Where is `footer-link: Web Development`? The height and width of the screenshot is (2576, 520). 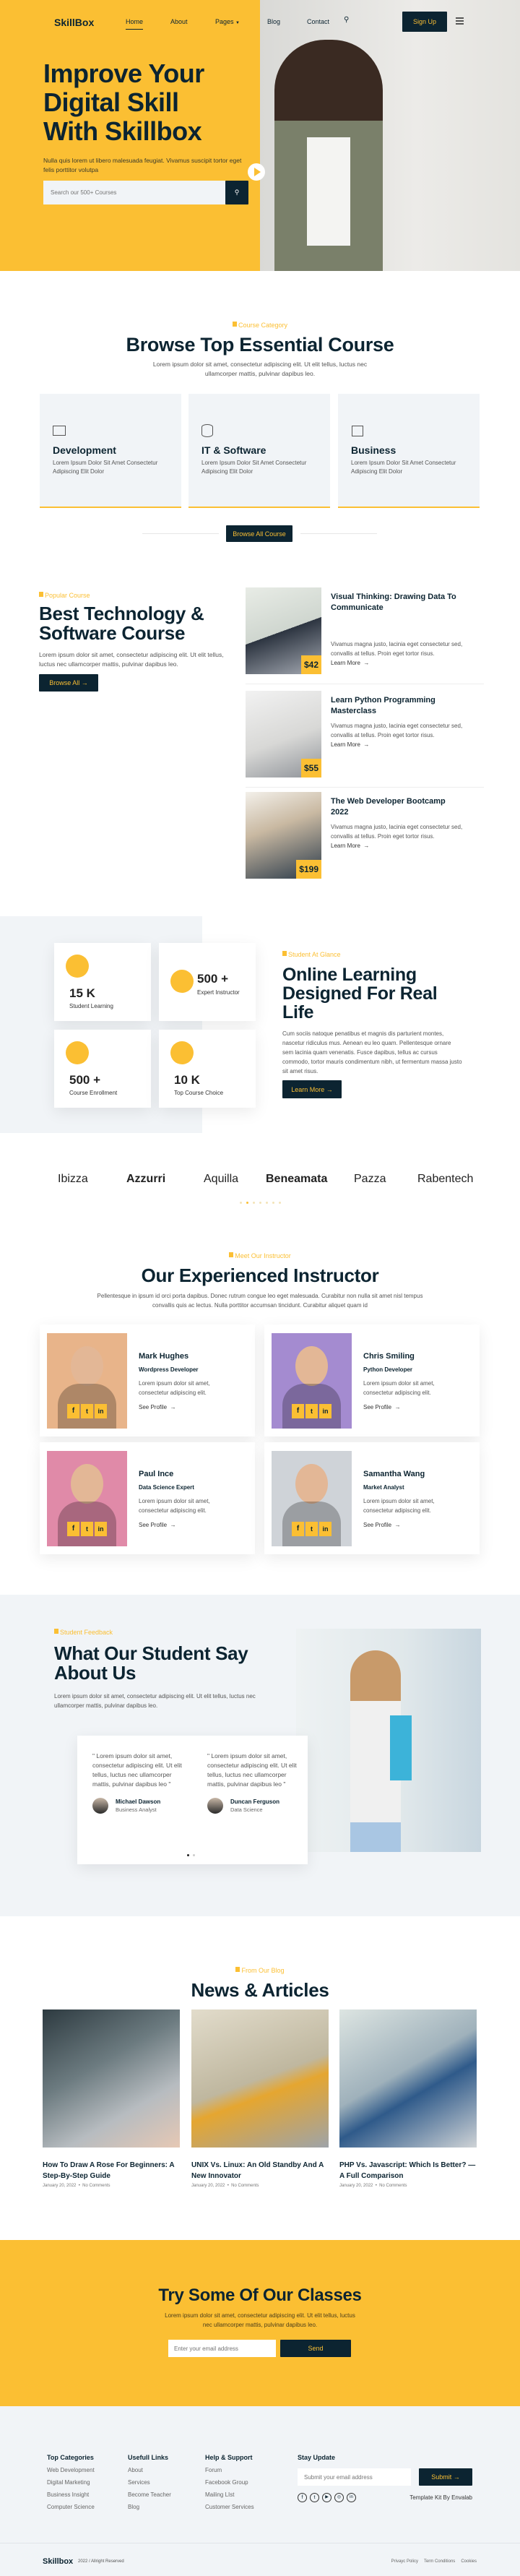
footer-link: Web Development is located at coordinates (71, 2470).